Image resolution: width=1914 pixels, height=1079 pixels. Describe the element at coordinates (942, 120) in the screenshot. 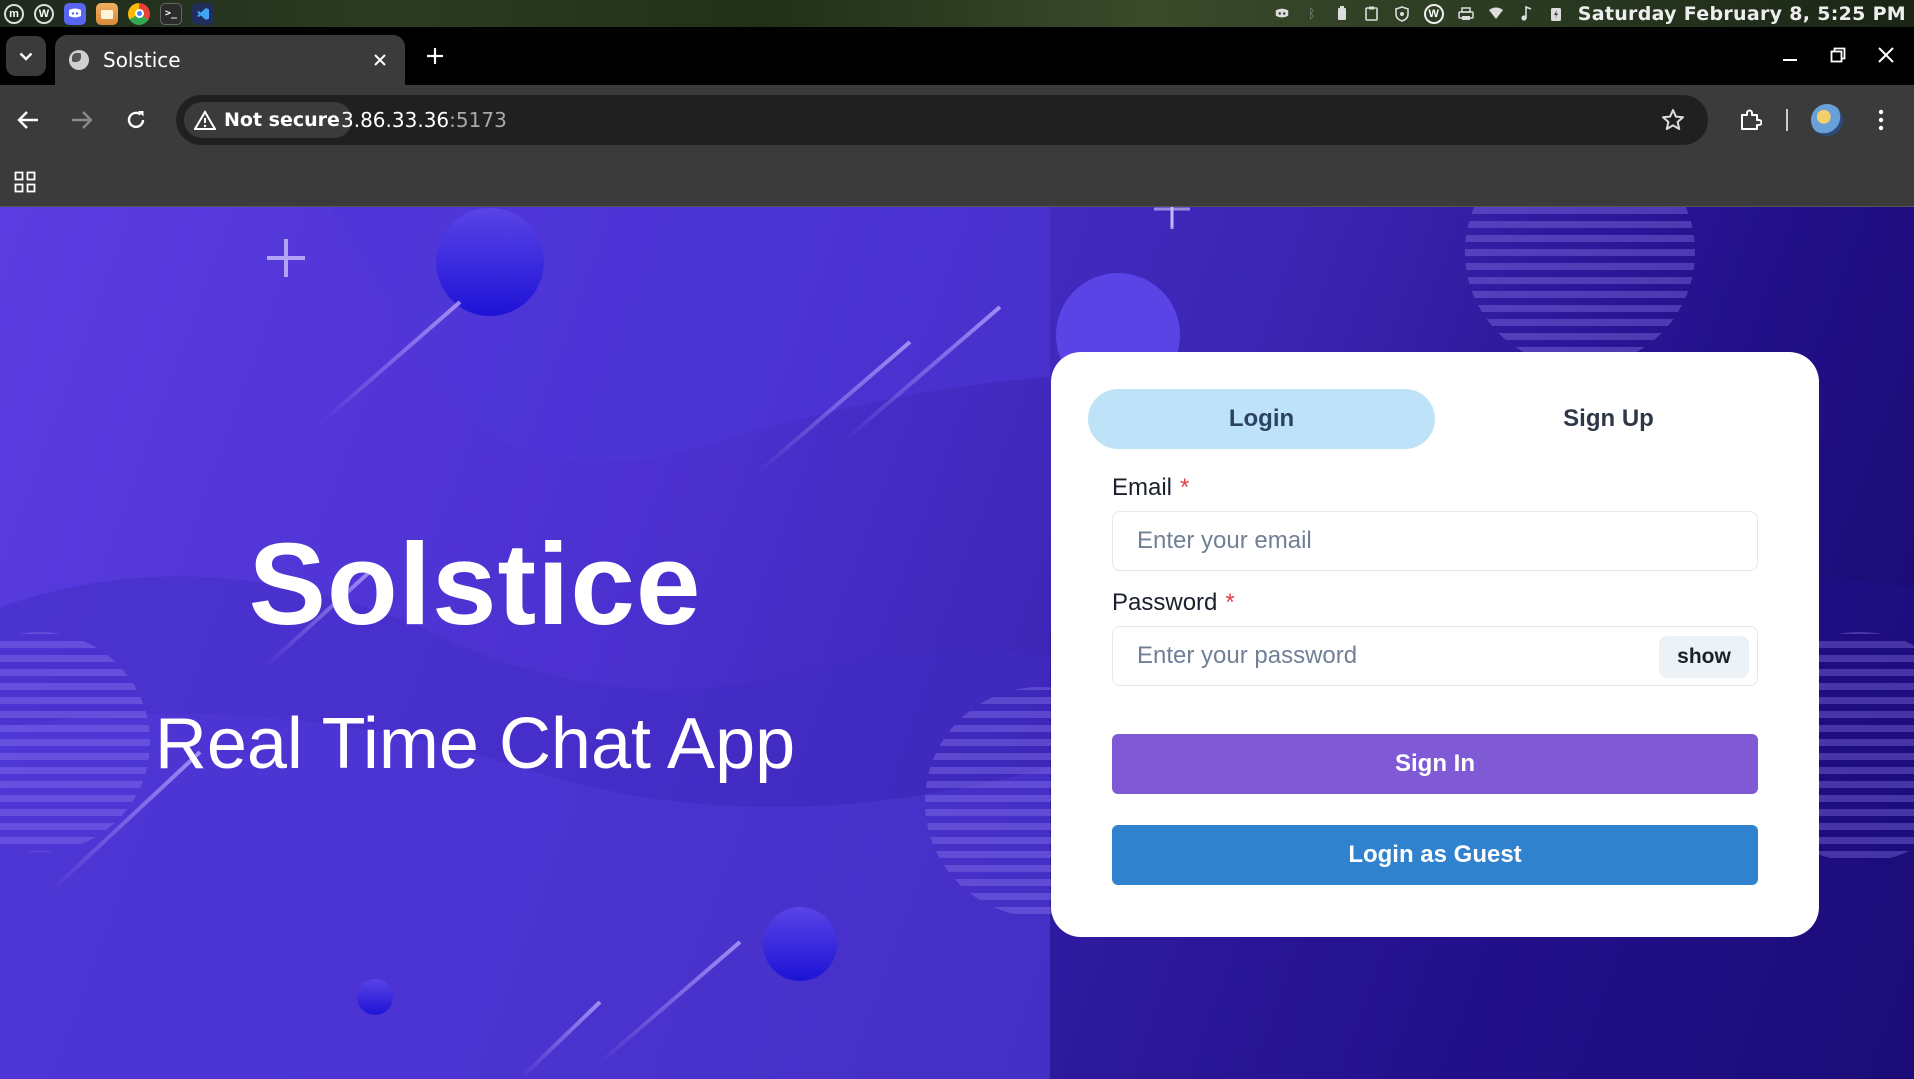

I see `address-bar: Not secure 3.86.33.36:5173` at that location.